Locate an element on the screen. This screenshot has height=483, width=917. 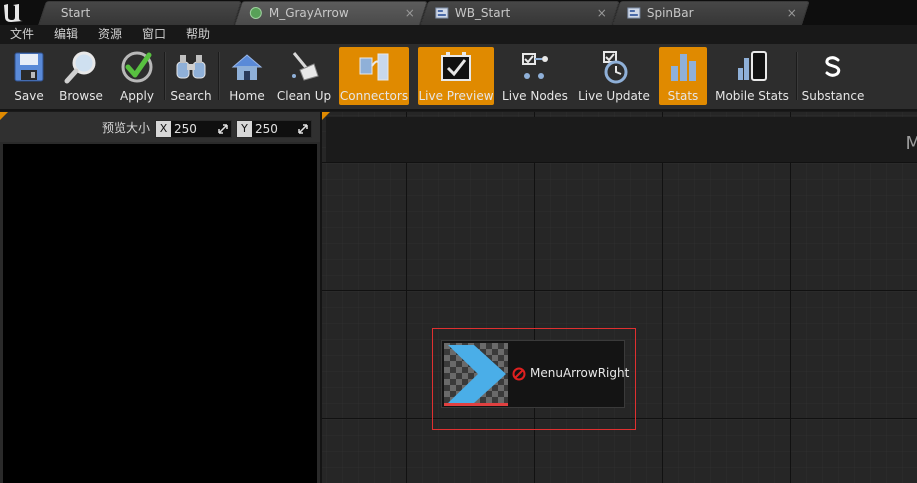
toolbar-label: Live Update is located at coordinates (614, 96).